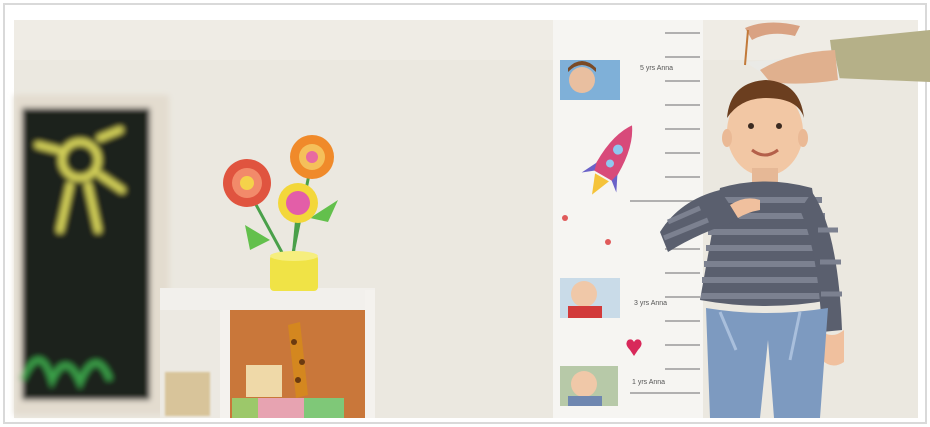 Image resolution: width=930 pixels, height=427 pixels. I want to click on photo-frame-middle, so click(590, 298).